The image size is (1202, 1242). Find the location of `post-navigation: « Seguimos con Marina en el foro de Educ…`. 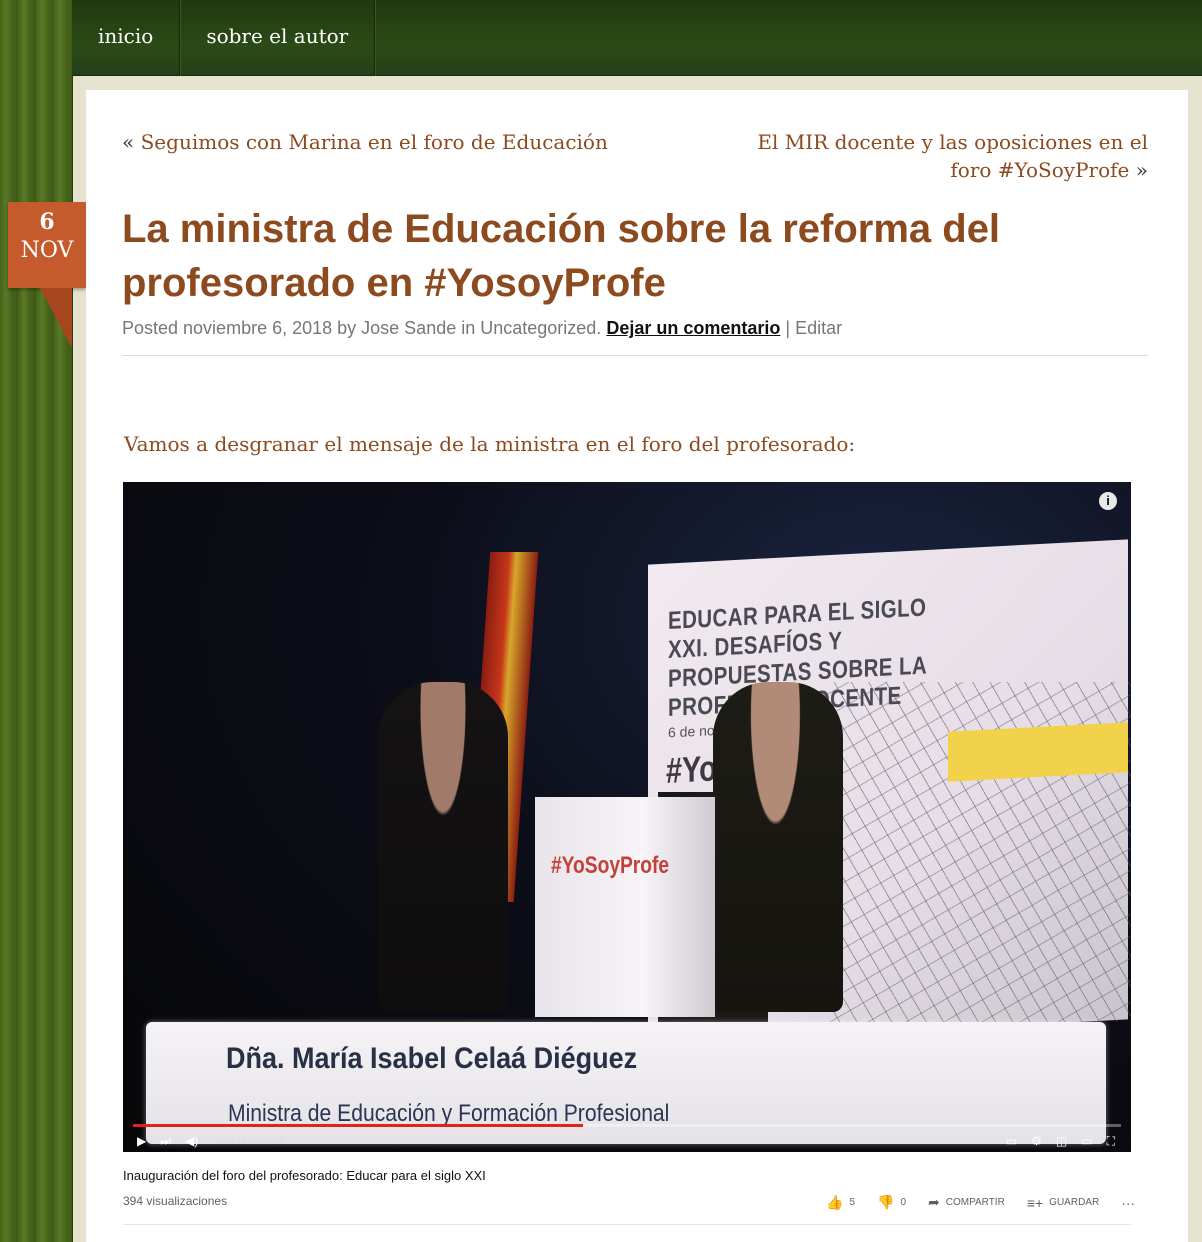

post-navigation: « Seguimos con Marina en el foro de Educ… is located at coordinates (635, 156).